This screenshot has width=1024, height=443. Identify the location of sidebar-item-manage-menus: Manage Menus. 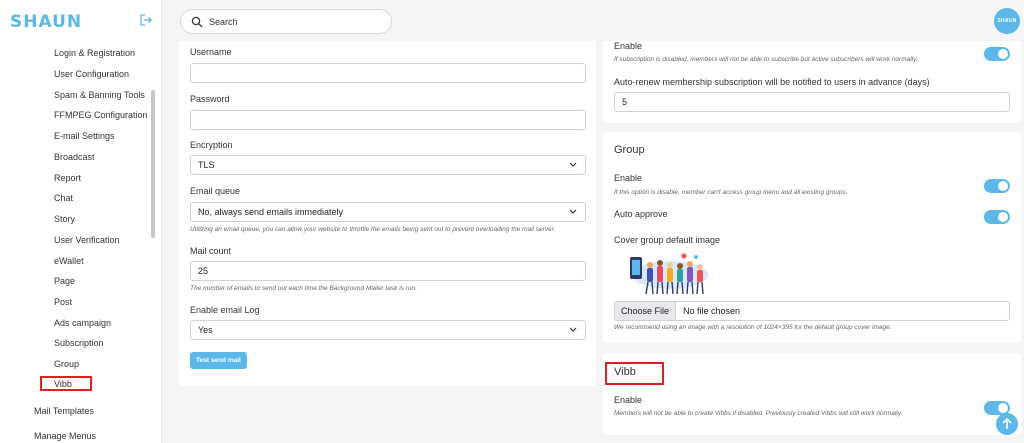
(65, 436).